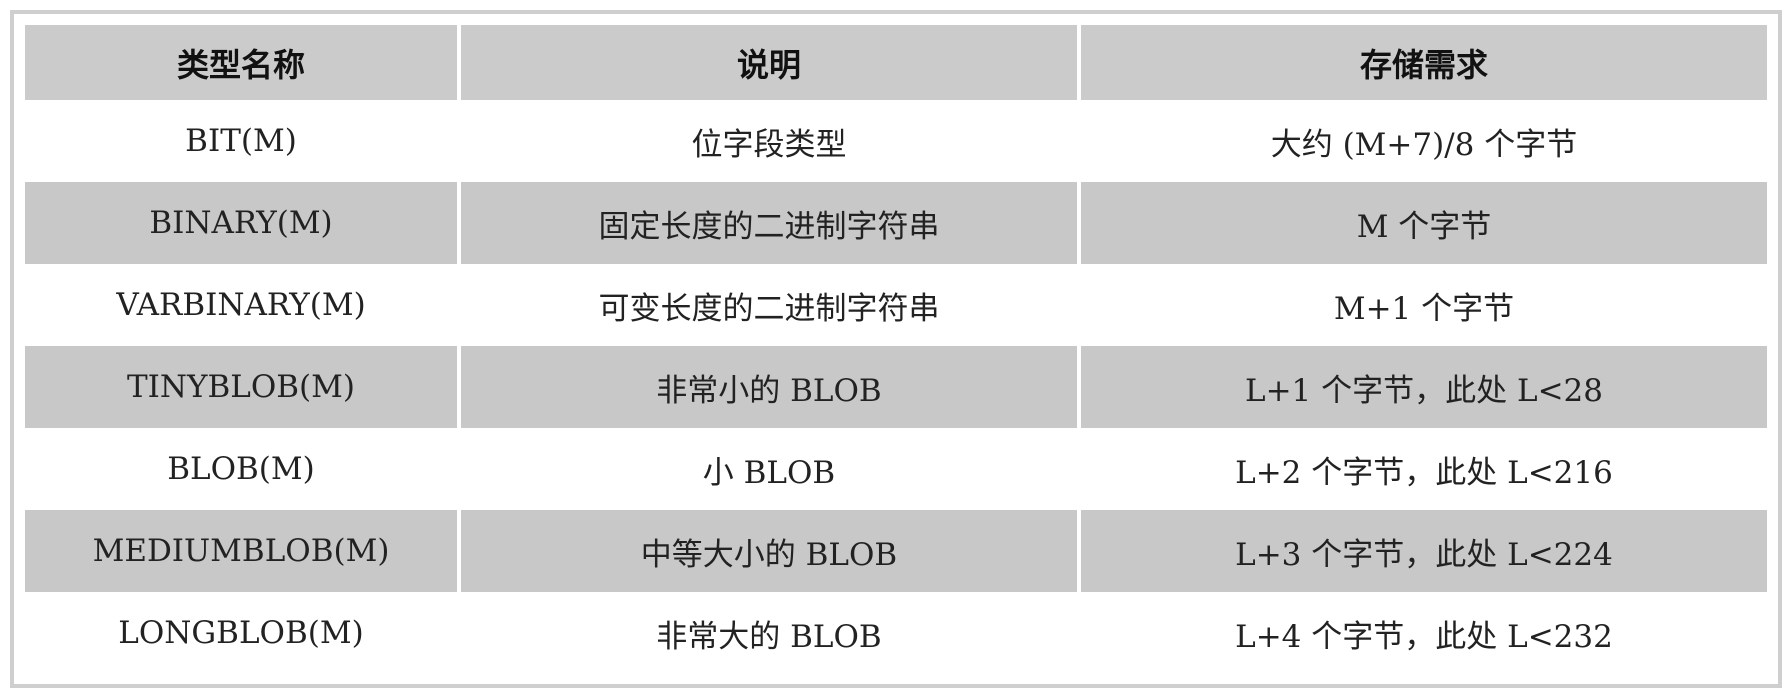  What do you see at coordinates (769, 387) in the screenshot?
I see `cell-description: 非常小的 BLOB` at bounding box center [769, 387].